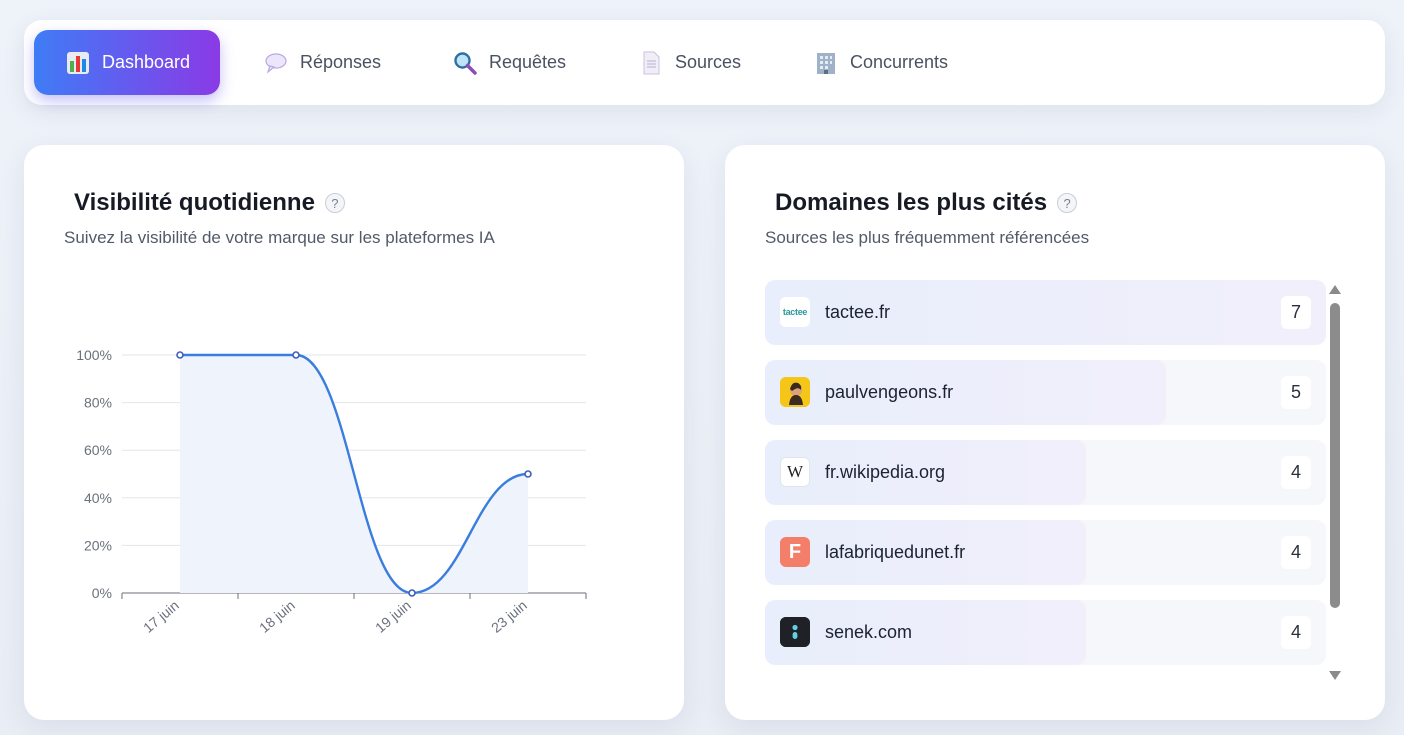 This screenshot has width=1404, height=735. Describe the element at coordinates (1045, 552) in the screenshot. I see `domain-row: Flafabriquedunet.fr 4` at that location.